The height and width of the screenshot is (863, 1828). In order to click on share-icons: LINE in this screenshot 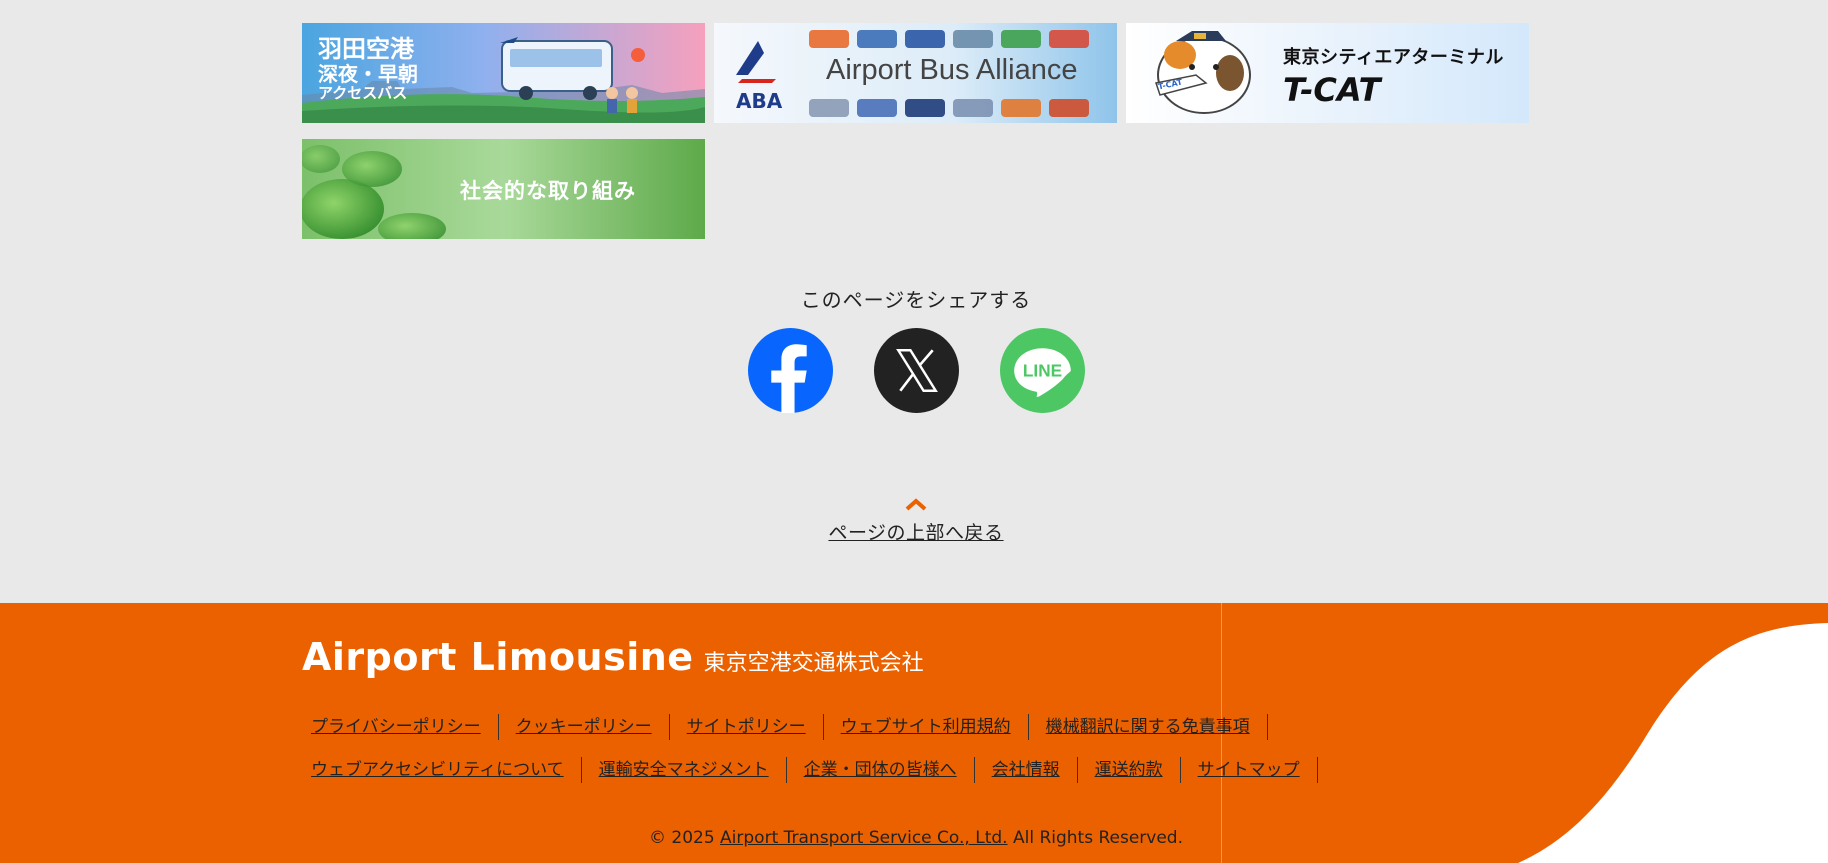, I will do `click(918, 371)`.